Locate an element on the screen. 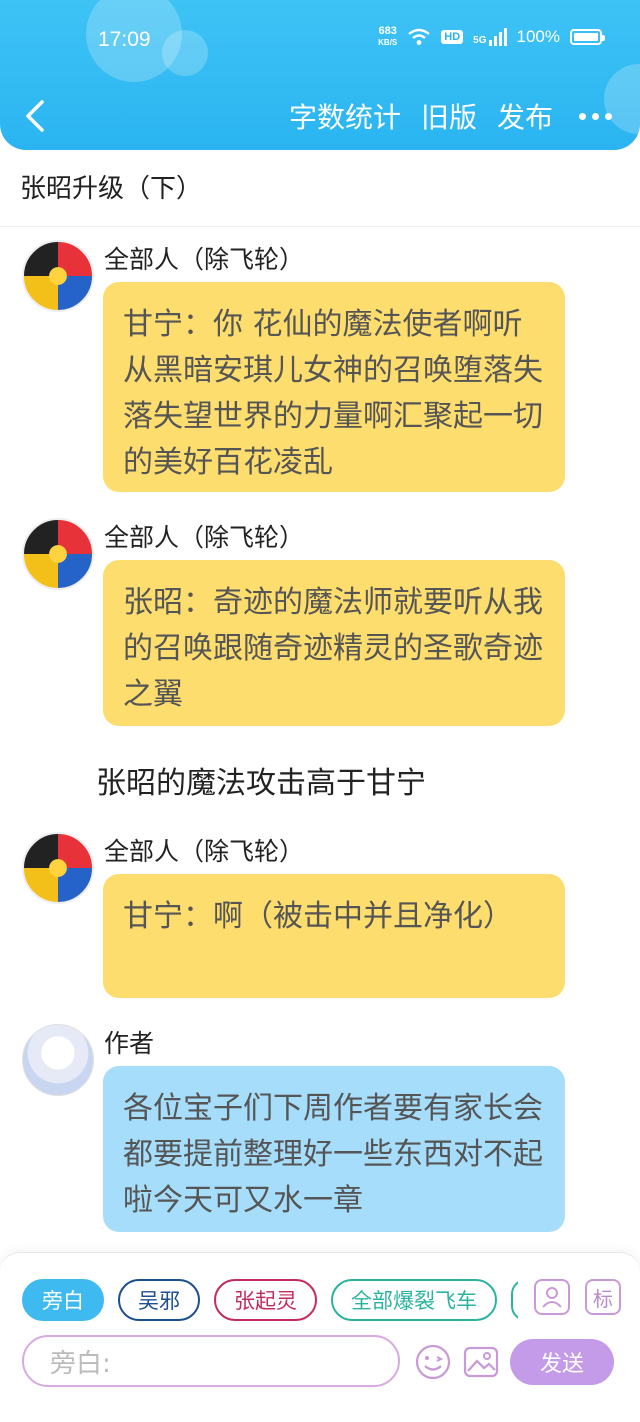 This screenshot has height=1422, width=640. word-count-button: 字数统计 is located at coordinates (345, 116).